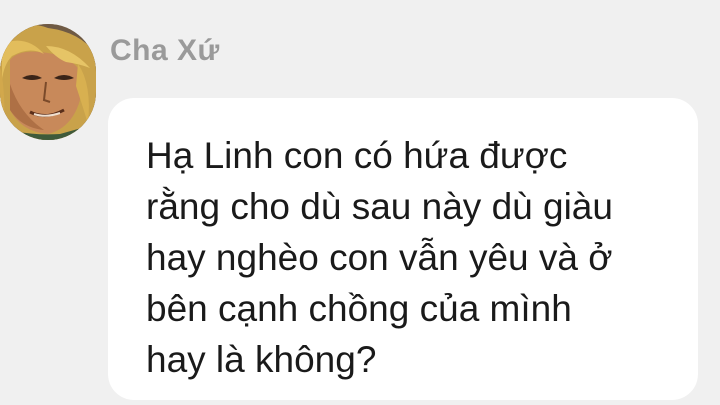 Image resolution: width=720 pixels, height=405 pixels. I want to click on character-portrait-icon, so click(48, 82).